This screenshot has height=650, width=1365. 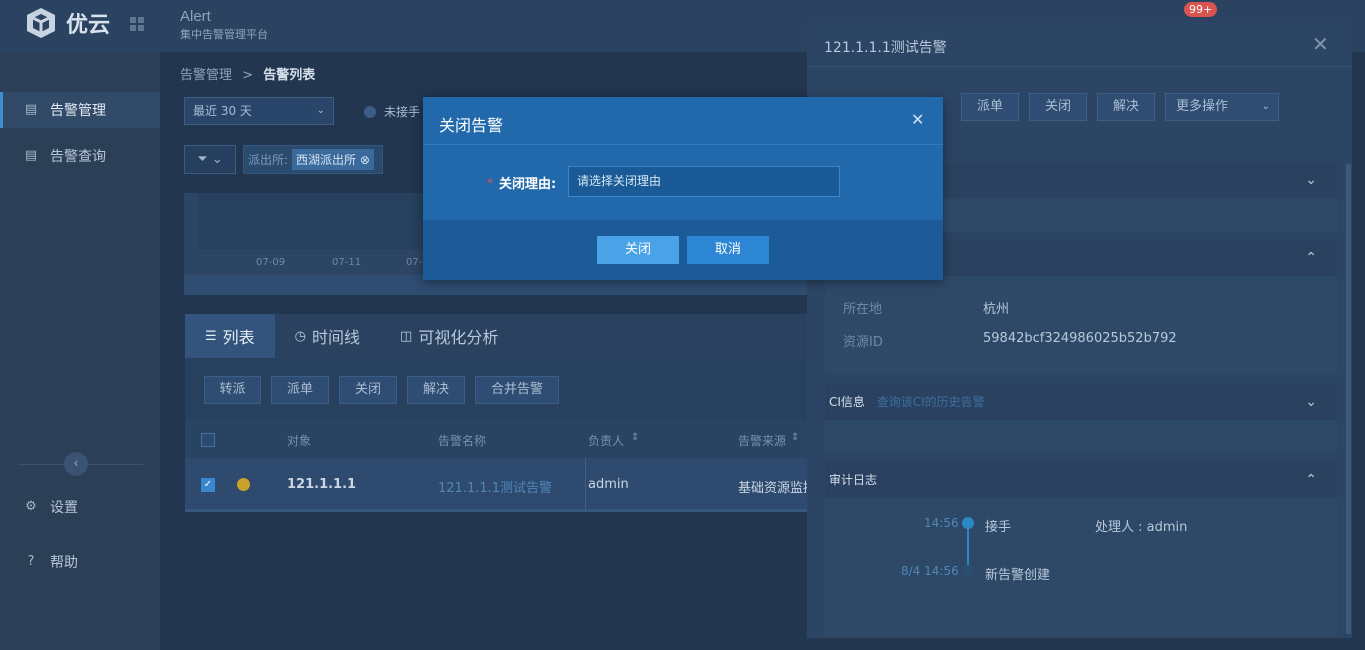 I want to click on select-all-checkbox, so click(x=208, y=440).